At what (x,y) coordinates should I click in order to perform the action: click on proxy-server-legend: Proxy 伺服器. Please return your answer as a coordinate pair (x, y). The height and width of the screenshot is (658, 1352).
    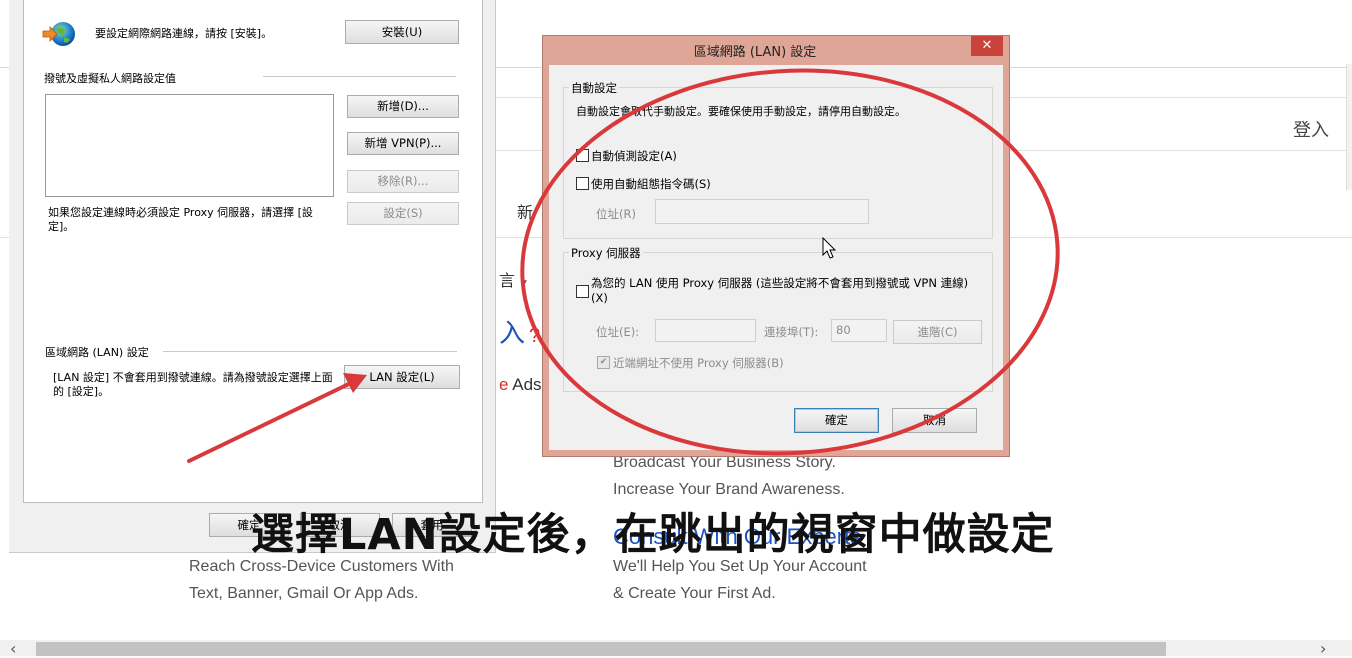
    Looking at the image, I should click on (606, 253).